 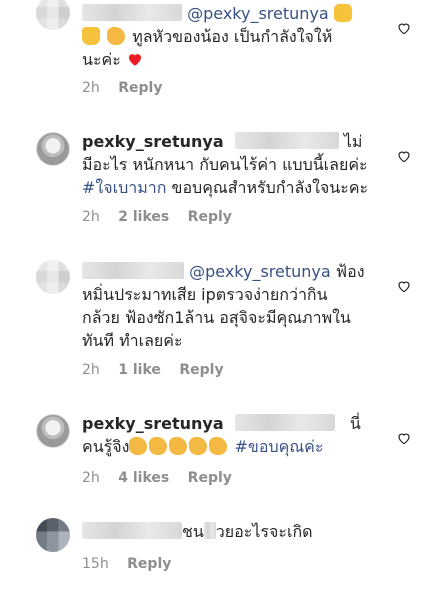 I want to click on comment-line: ทูลหัวของน้อง เป็นกำลังใจให้, so click(x=232, y=36).